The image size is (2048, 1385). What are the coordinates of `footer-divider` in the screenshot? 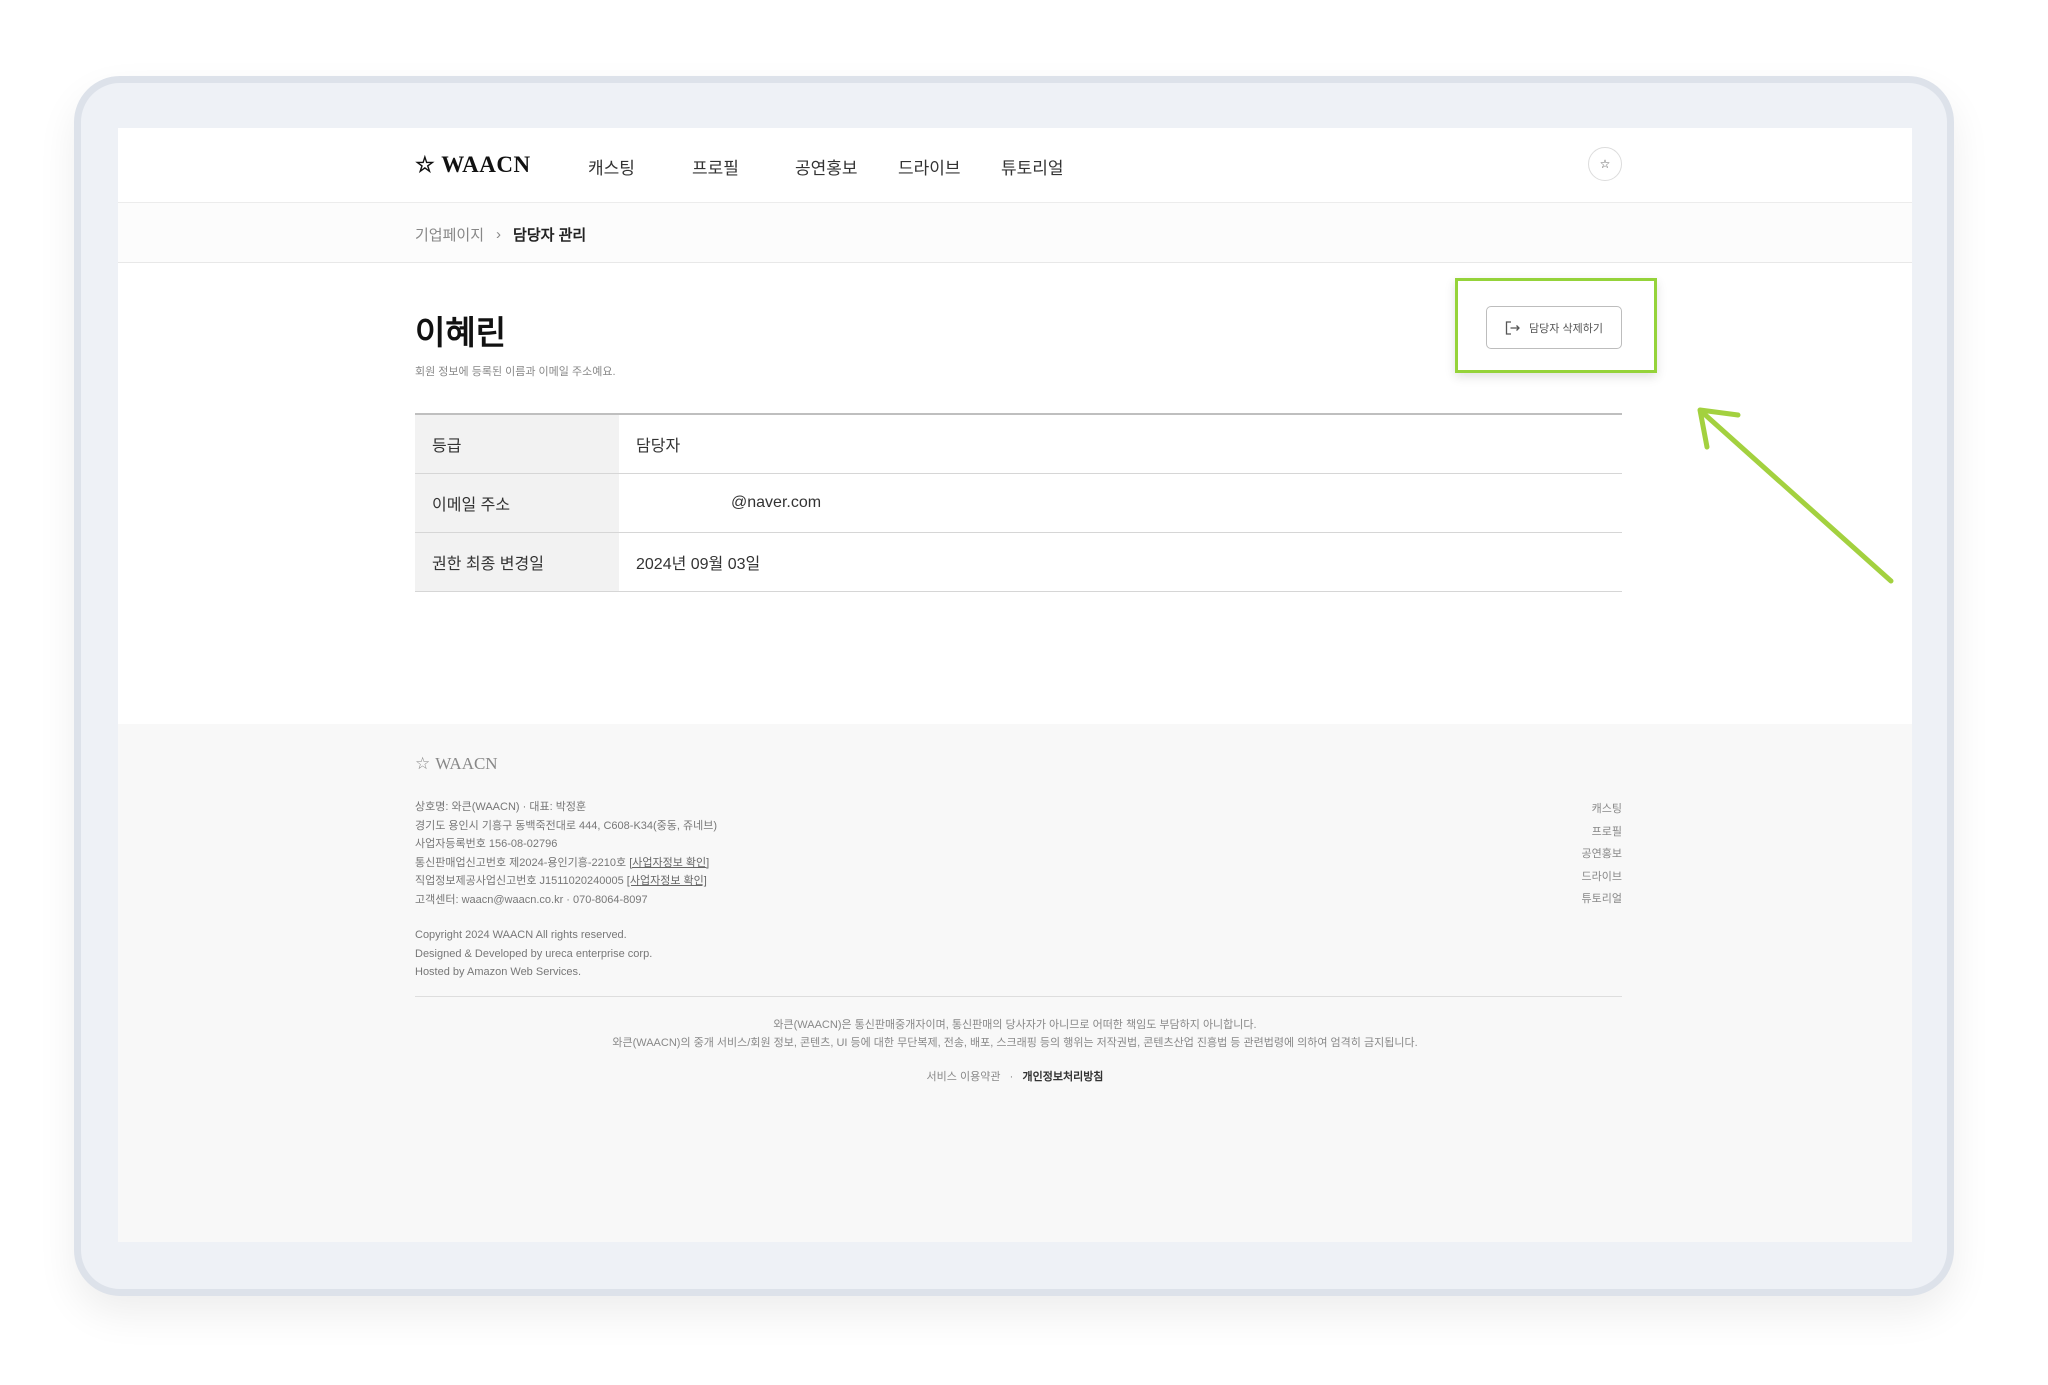 It's located at (1018, 996).